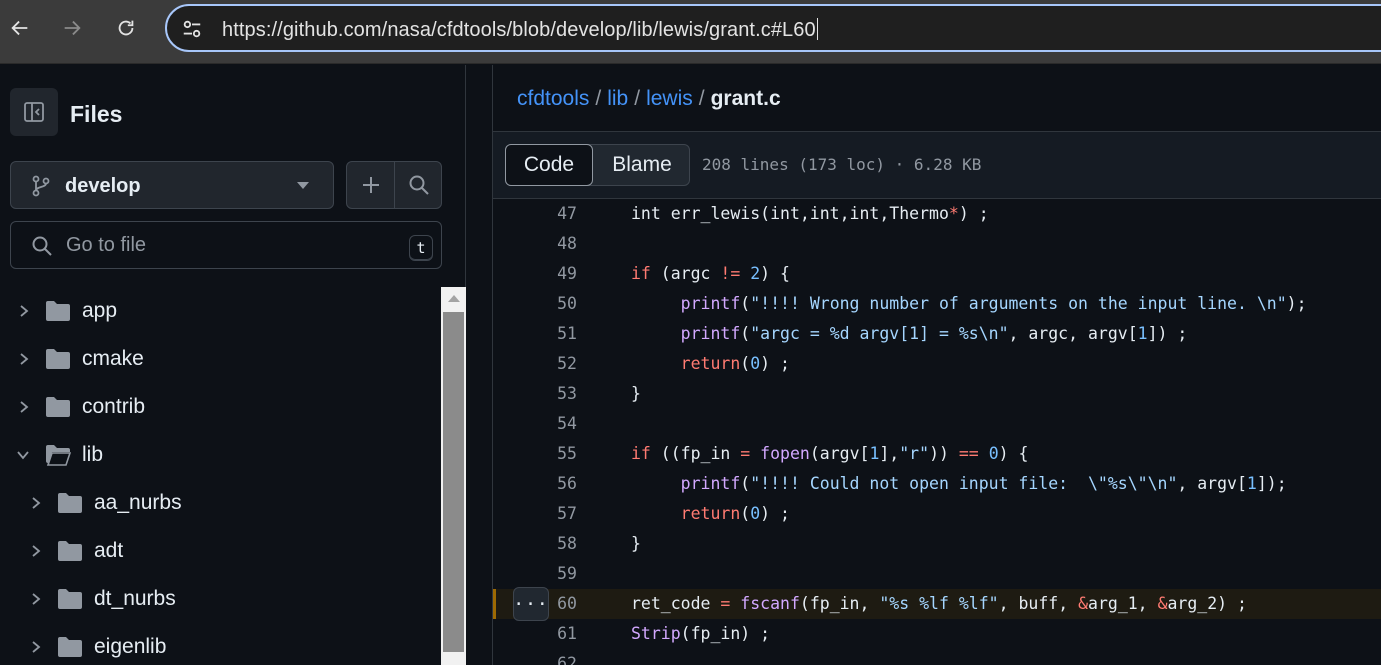  I want to click on code-text: int err_lewis(int,int,int,Thermo*) ;, so click(810, 213).